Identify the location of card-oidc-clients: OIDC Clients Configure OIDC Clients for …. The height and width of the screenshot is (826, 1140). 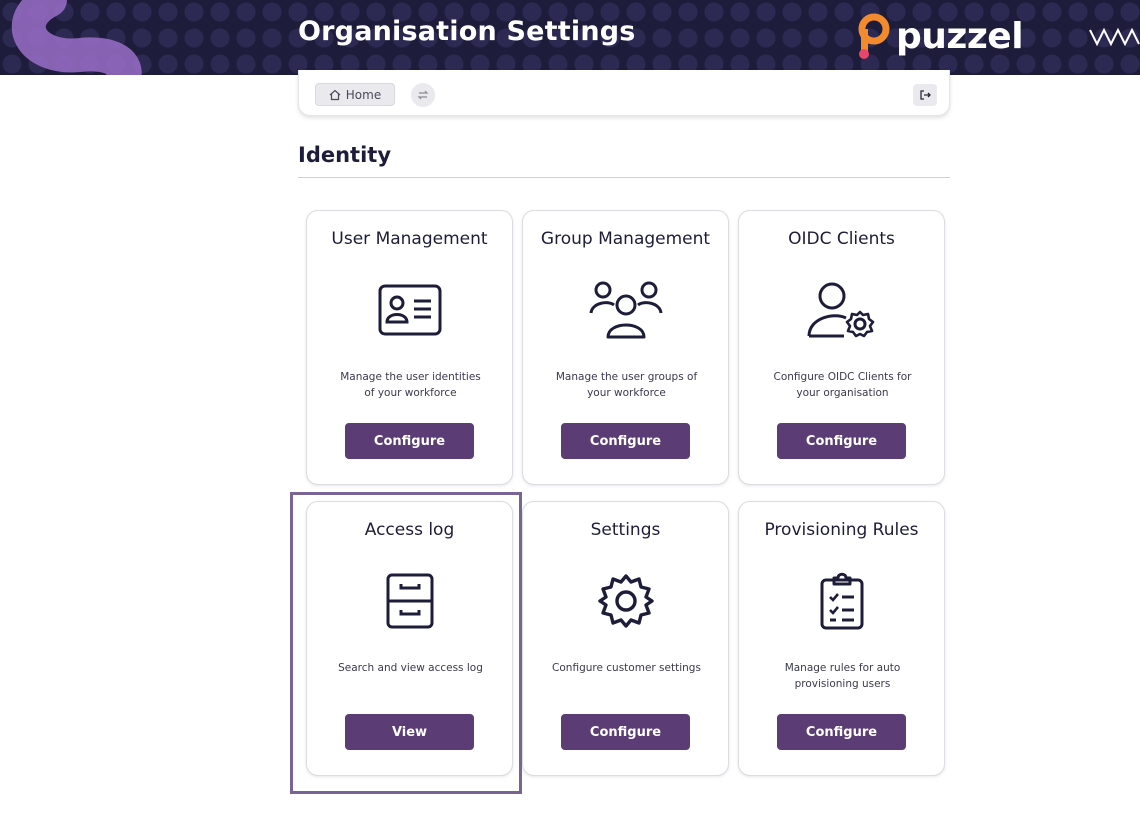
(841, 347).